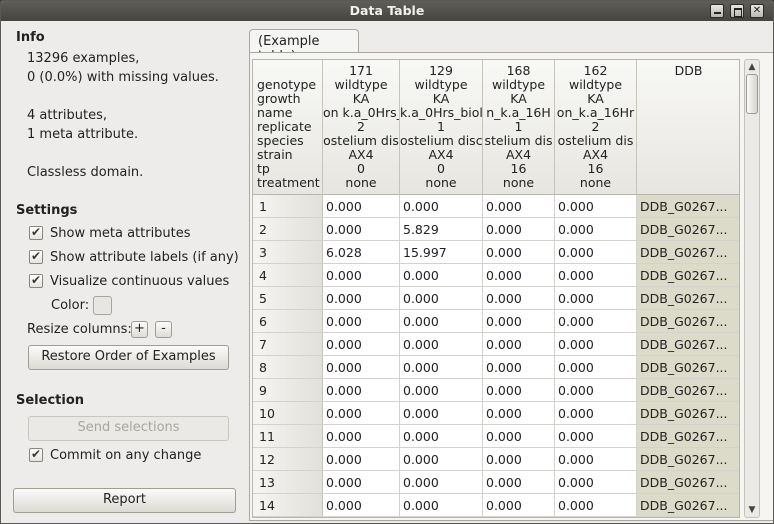  Describe the element at coordinates (304, 46) in the screenshot. I see `tab-example-table: (Example table)` at that location.